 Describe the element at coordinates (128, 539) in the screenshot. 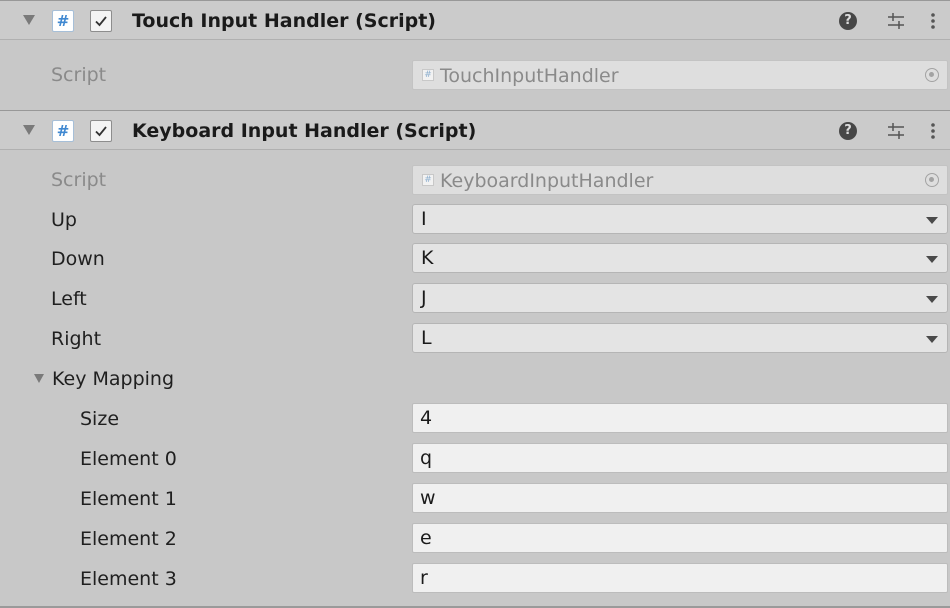

I see `element-2-label: Element 2` at that location.